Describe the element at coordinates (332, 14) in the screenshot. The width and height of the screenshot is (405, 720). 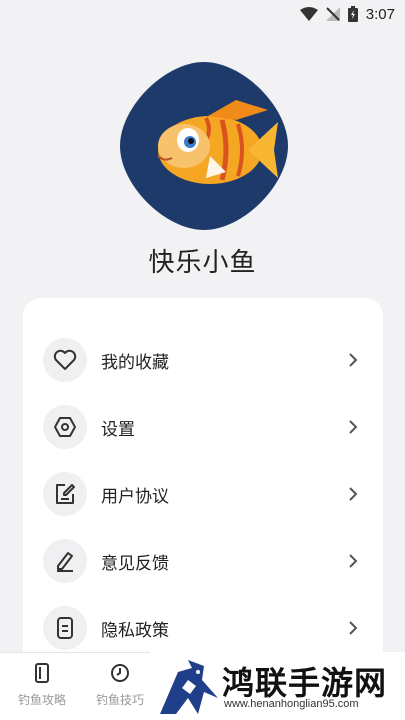
I see `no-signal-icon` at that location.